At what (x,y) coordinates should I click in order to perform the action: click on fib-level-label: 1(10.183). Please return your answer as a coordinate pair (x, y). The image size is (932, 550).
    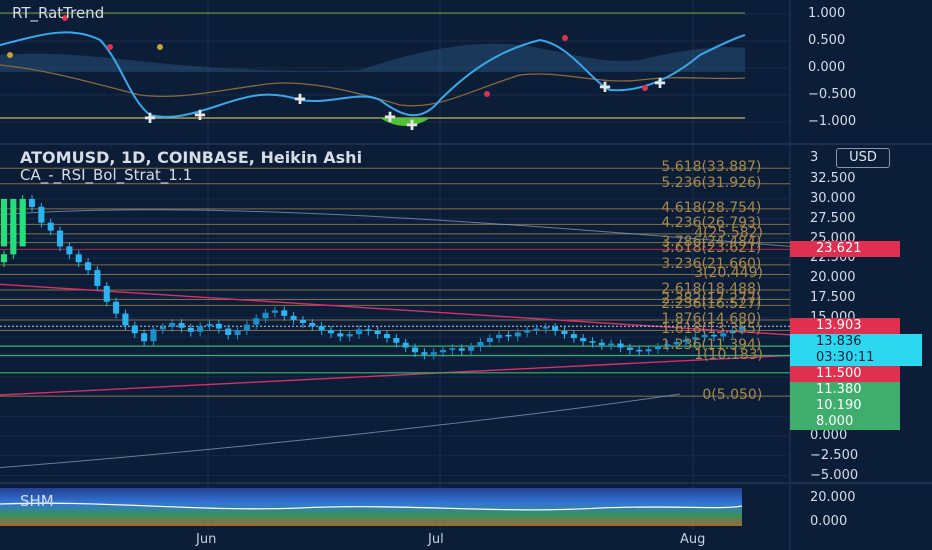
    Looking at the image, I should click on (729, 354).